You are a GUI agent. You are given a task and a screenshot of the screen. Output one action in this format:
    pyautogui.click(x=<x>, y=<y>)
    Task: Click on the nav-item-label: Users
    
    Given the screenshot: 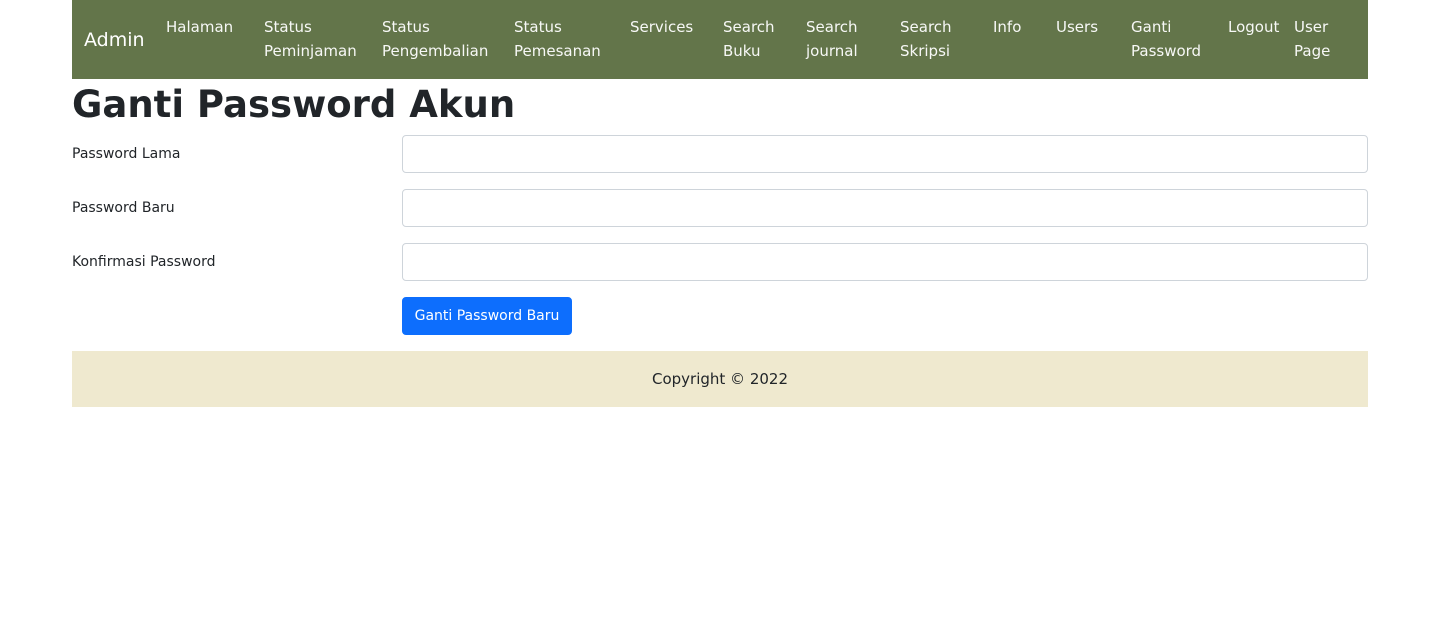 What is the action you would take?
    pyautogui.click(x=1077, y=27)
    